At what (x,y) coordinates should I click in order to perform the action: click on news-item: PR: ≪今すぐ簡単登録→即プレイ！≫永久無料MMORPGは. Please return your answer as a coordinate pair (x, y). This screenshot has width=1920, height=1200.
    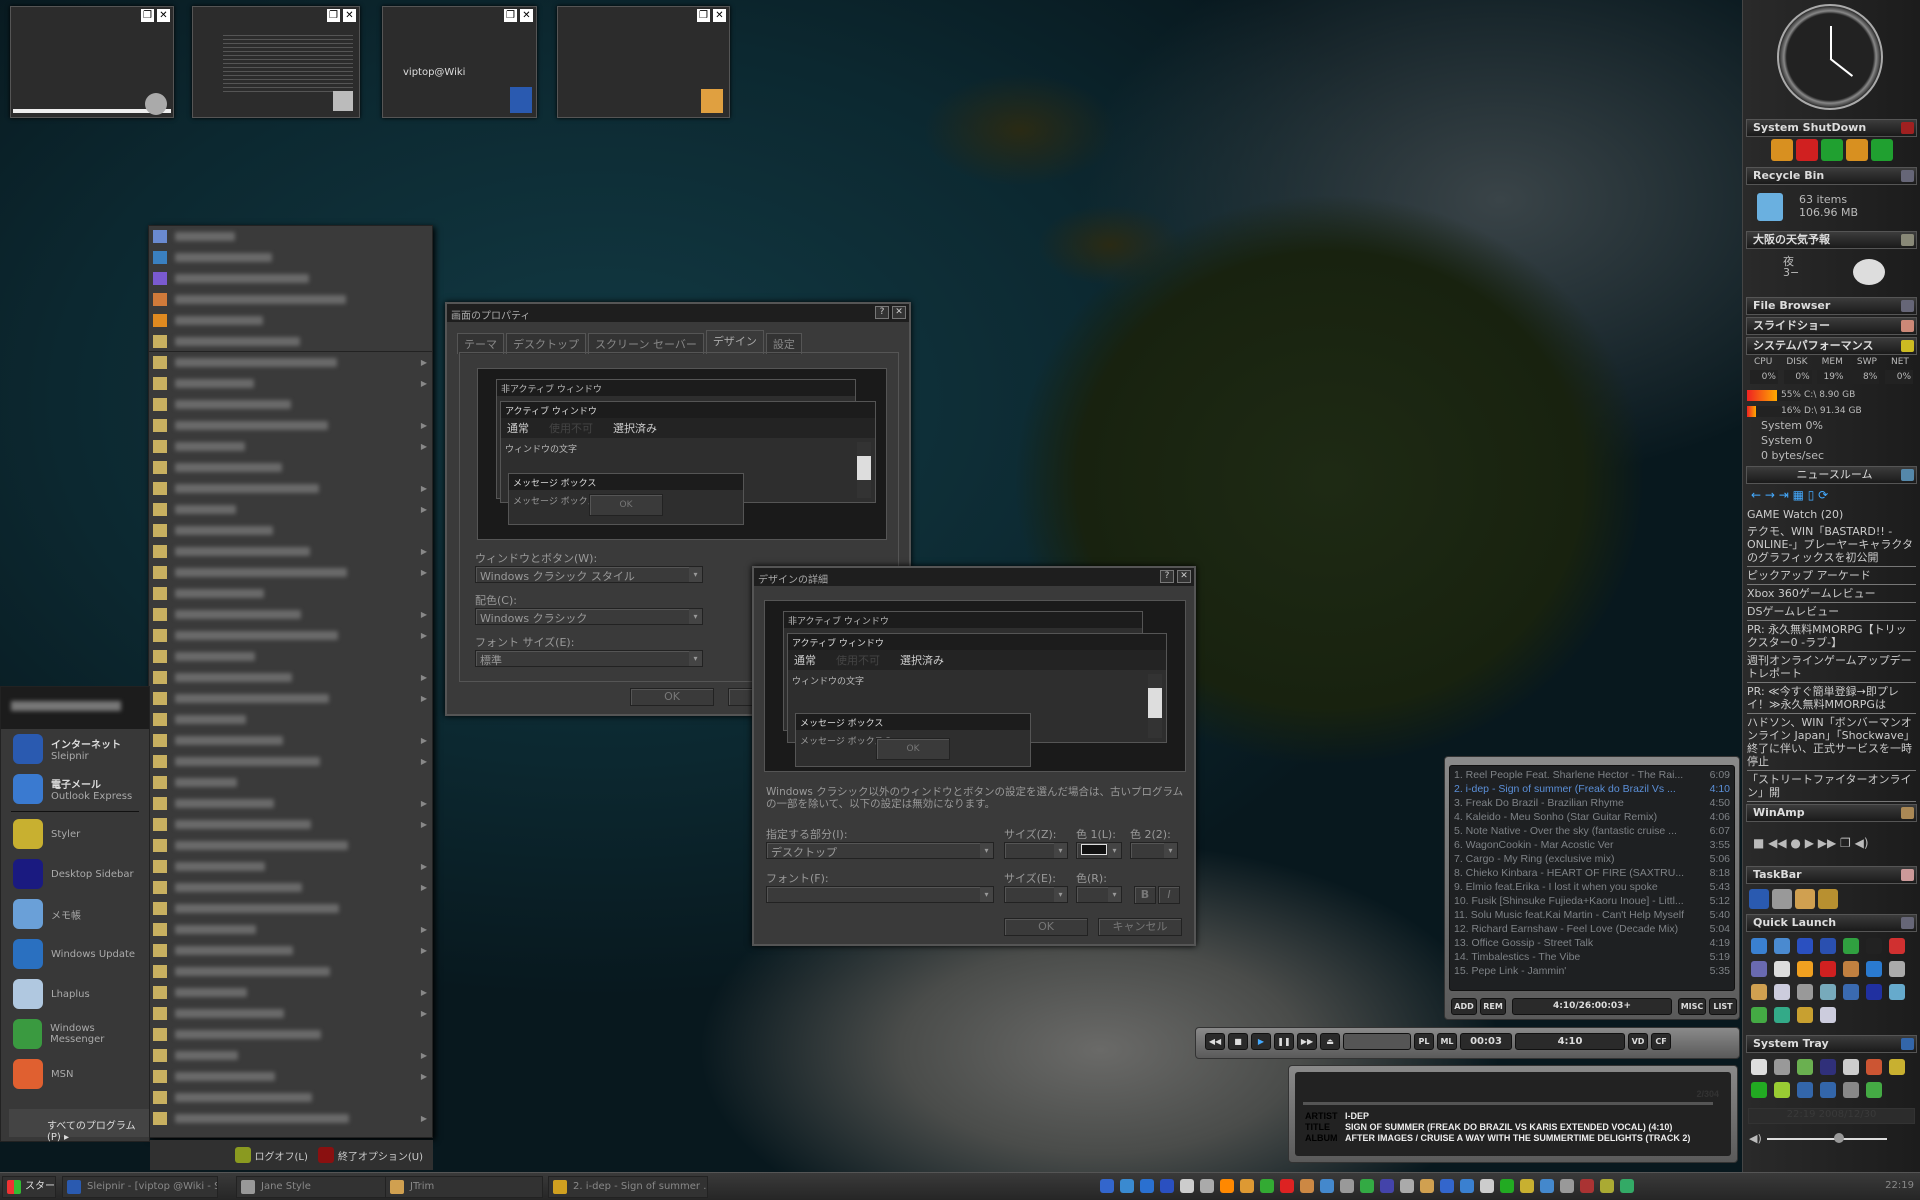
    Looking at the image, I should click on (1831, 698).